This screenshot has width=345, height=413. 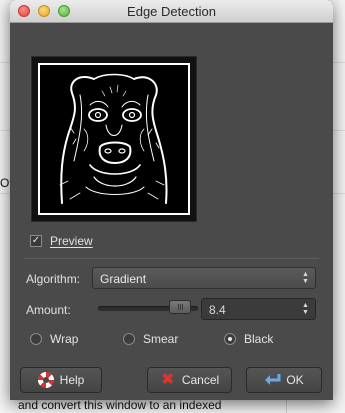 I want to click on separator, so click(x=171, y=258).